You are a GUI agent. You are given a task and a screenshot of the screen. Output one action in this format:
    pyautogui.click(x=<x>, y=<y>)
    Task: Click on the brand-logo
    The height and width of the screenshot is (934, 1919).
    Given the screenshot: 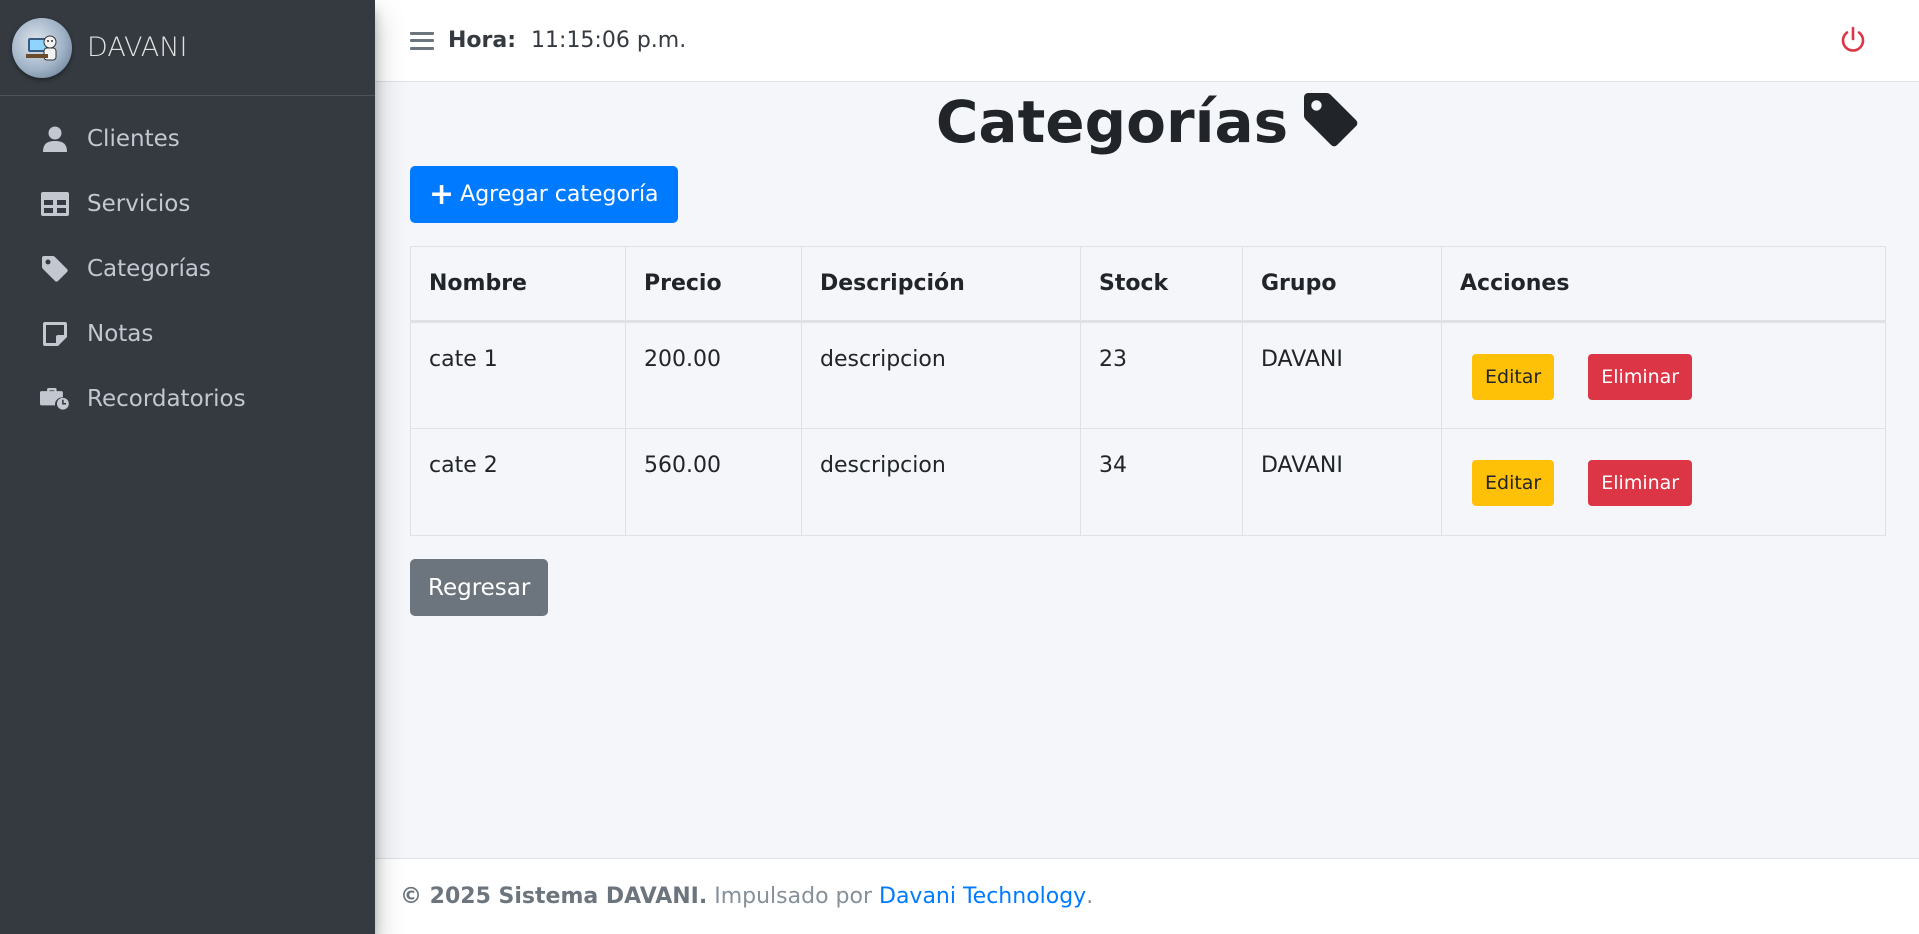 What is the action you would take?
    pyautogui.click(x=42, y=47)
    